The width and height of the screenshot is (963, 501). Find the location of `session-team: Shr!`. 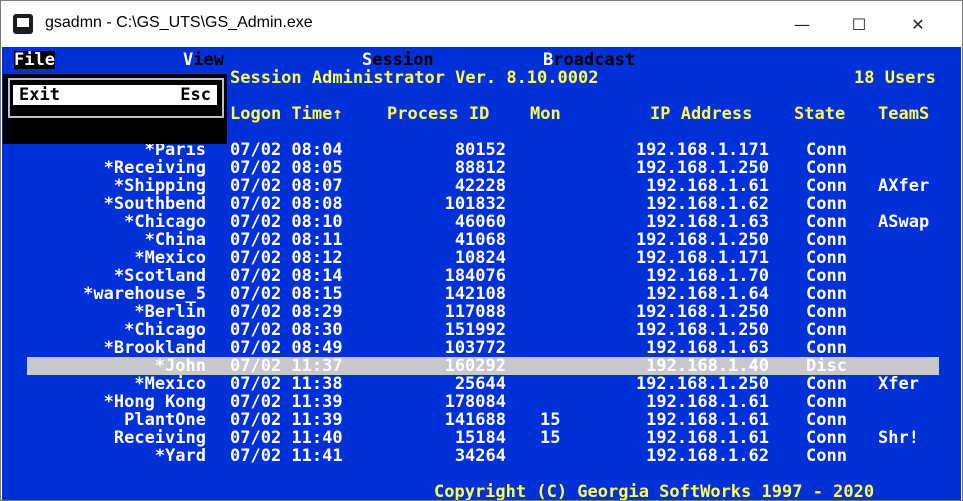

session-team: Shr! is located at coordinates (898, 438).